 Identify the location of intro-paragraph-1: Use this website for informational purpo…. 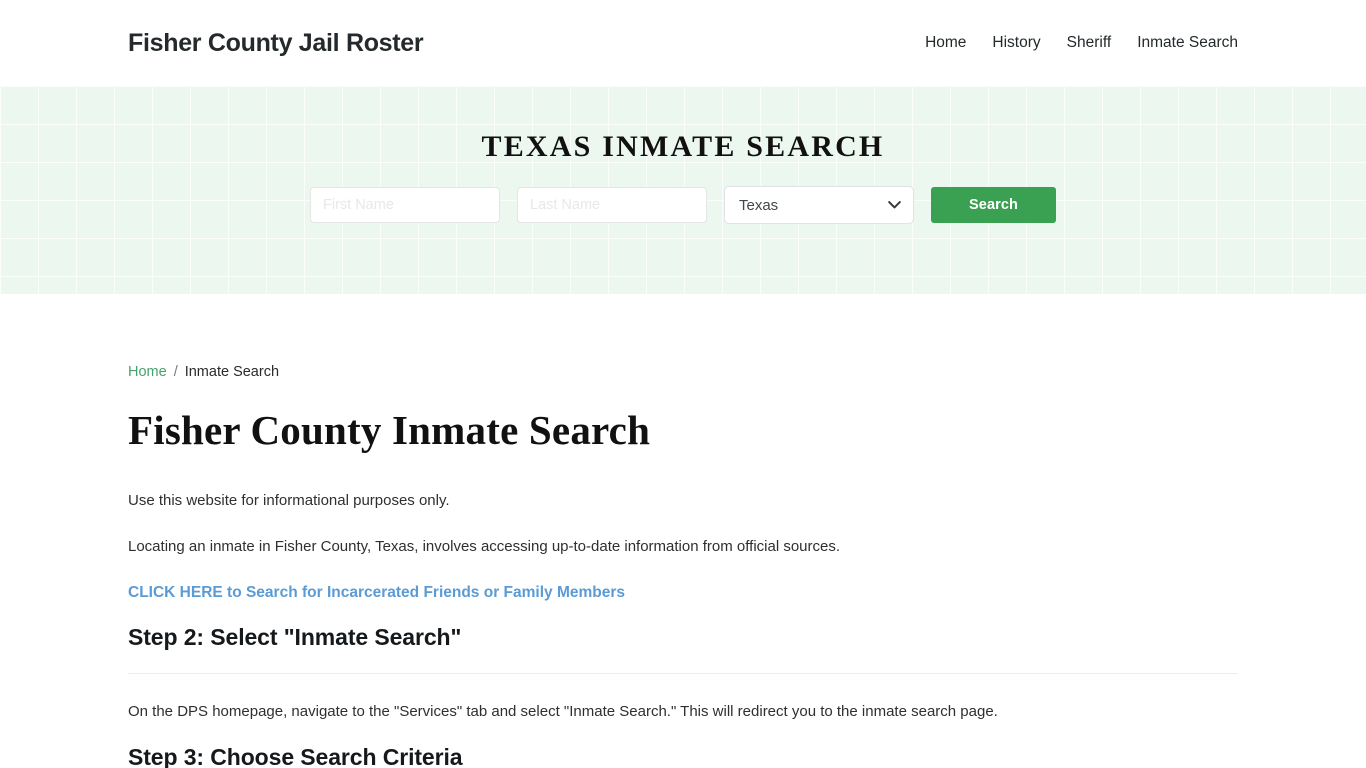
(289, 500).